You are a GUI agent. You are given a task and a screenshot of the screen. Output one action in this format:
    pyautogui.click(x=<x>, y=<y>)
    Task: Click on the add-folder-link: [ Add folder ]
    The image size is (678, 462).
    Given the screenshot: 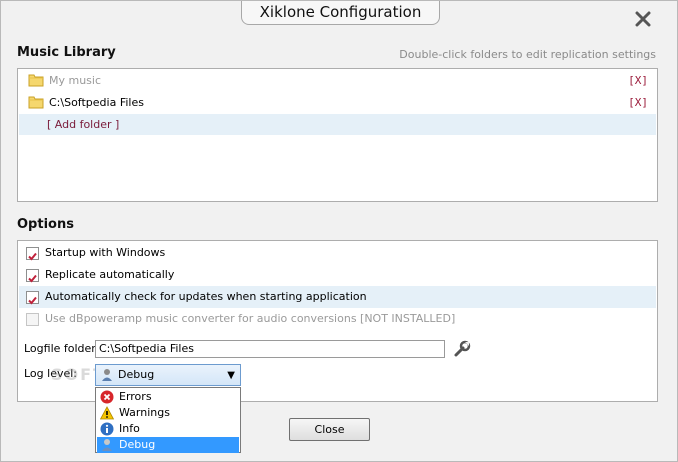 What is the action you would take?
    pyautogui.click(x=83, y=124)
    